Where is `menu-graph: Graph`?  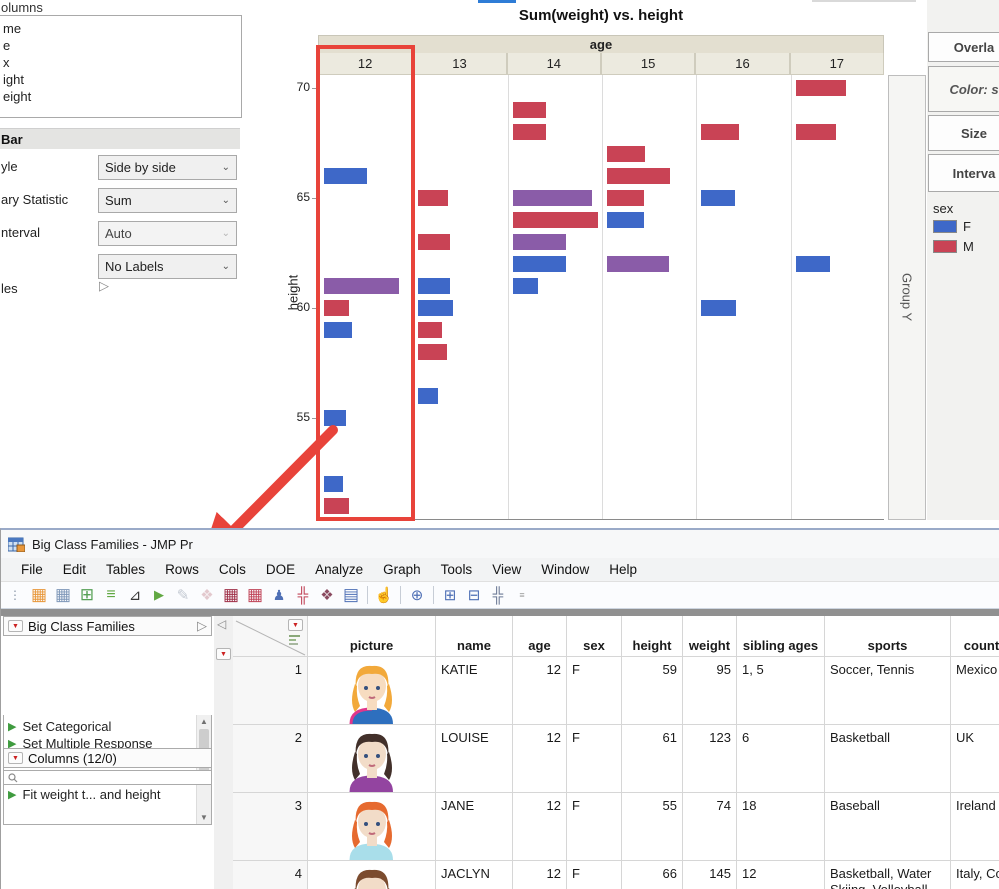 menu-graph: Graph is located at coordinates (402, 569).